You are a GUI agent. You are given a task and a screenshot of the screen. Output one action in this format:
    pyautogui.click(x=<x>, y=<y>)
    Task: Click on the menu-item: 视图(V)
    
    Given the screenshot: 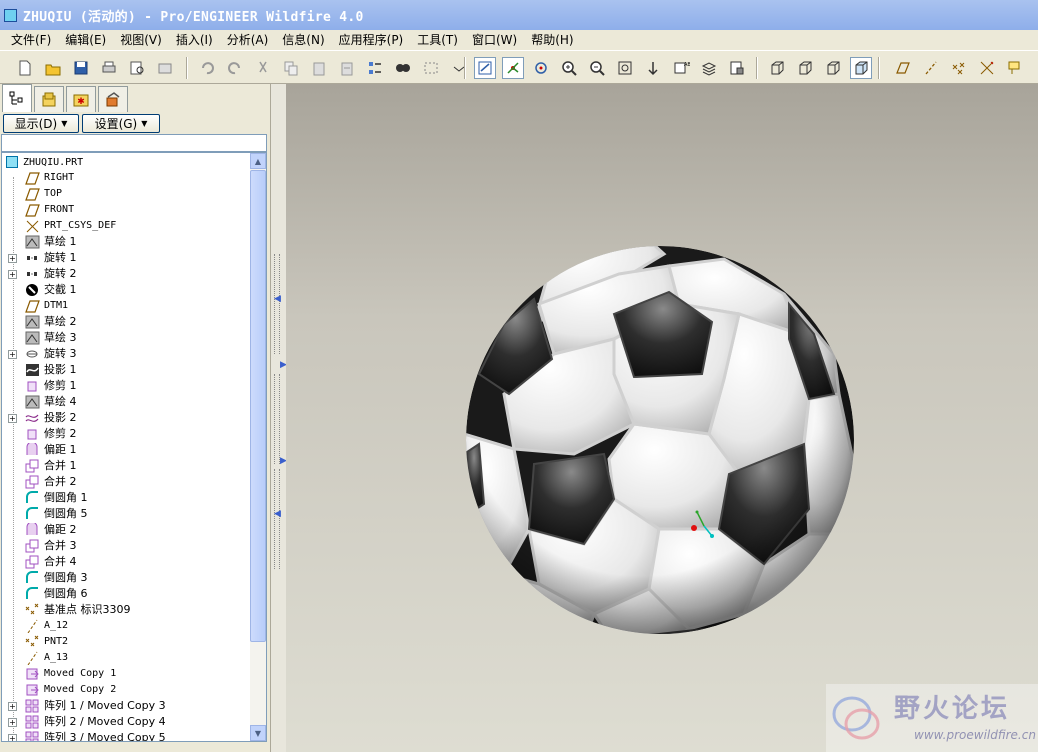 What is the action you would take?
    pyautogui.click(x=141, y=40)
    